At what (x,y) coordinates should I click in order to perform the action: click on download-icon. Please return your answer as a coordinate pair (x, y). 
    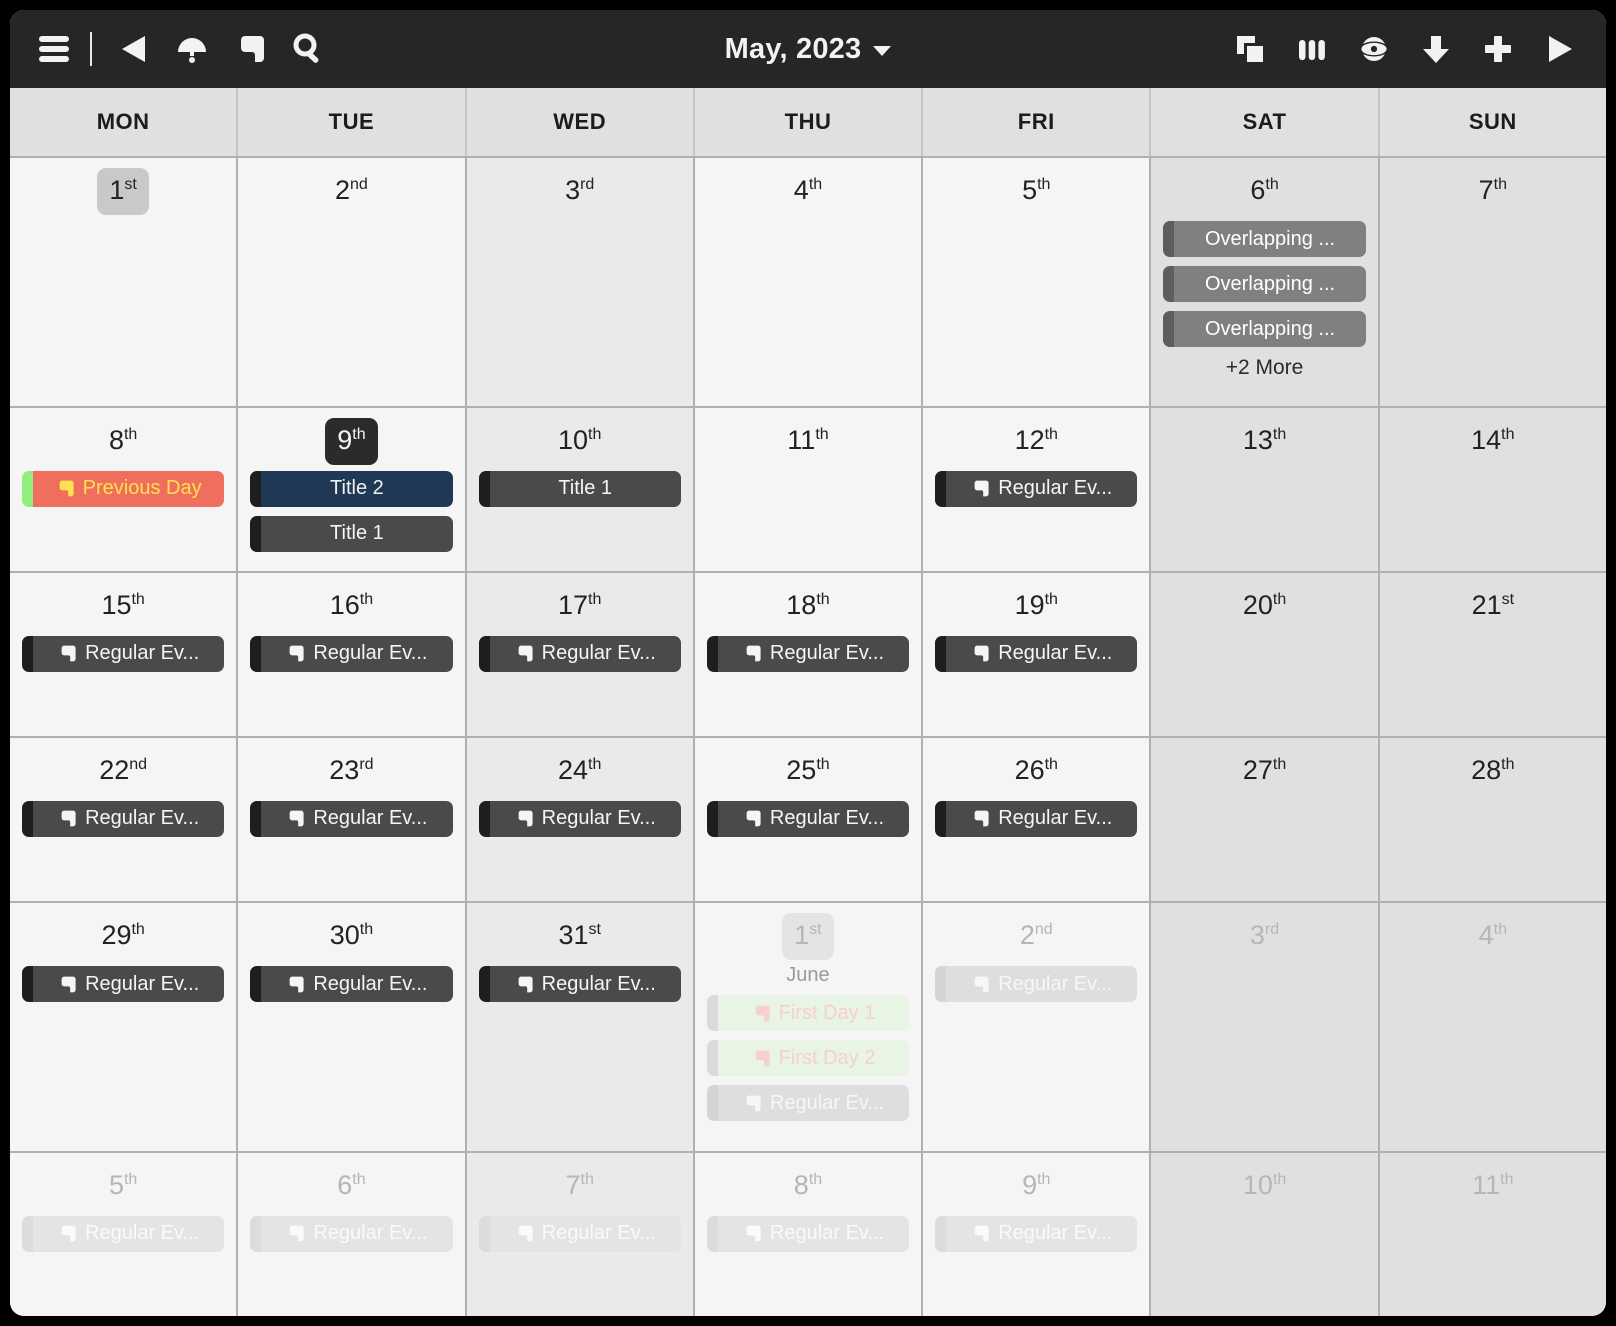
    Looking at the image, I should click on (1436, 49).